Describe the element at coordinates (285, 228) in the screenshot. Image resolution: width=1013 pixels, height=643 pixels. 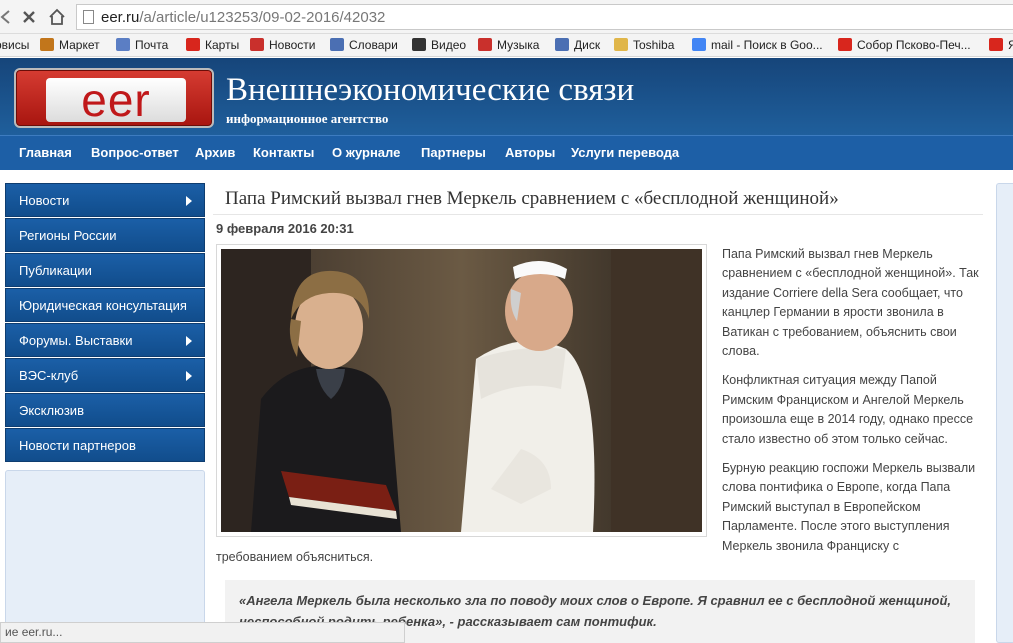
I see `article-date: 9 февраля 2016 20:31` at that location.